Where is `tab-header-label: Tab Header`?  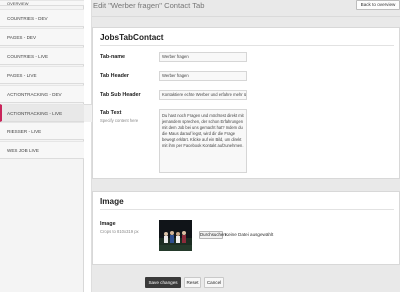
tab-header-label: Tab Header is located at coordinates (114, 76).